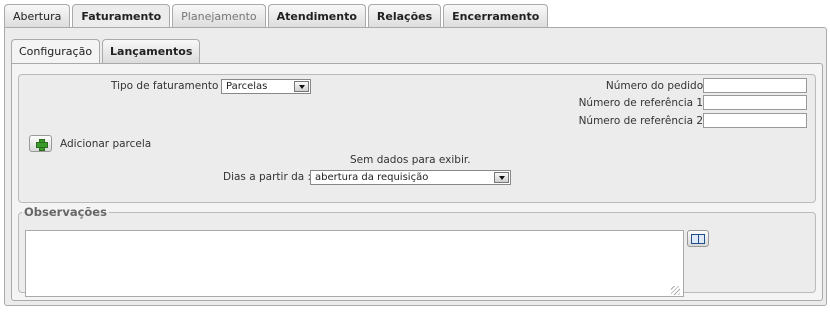 The height and width of the screenshot is (317, 830). I want to click on tab-configuracao: Configuração, so click(56, 52).